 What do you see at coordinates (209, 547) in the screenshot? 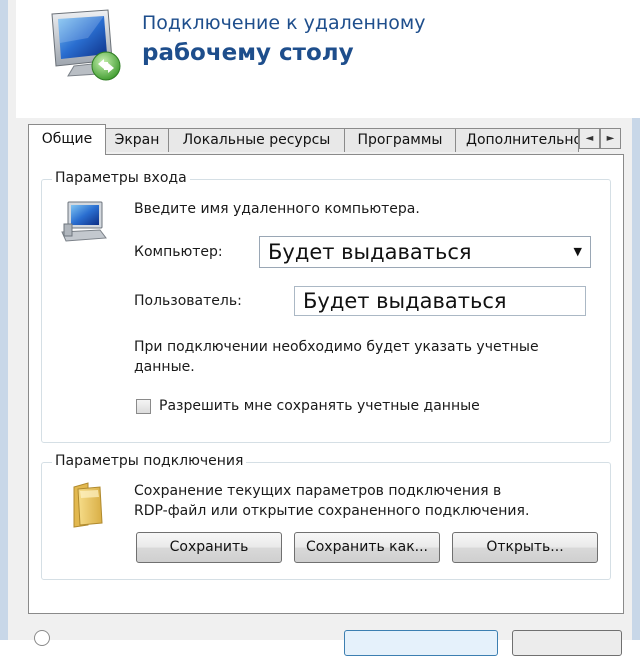
I see `save-button: Сохранить` at bounding box center [209, 547].